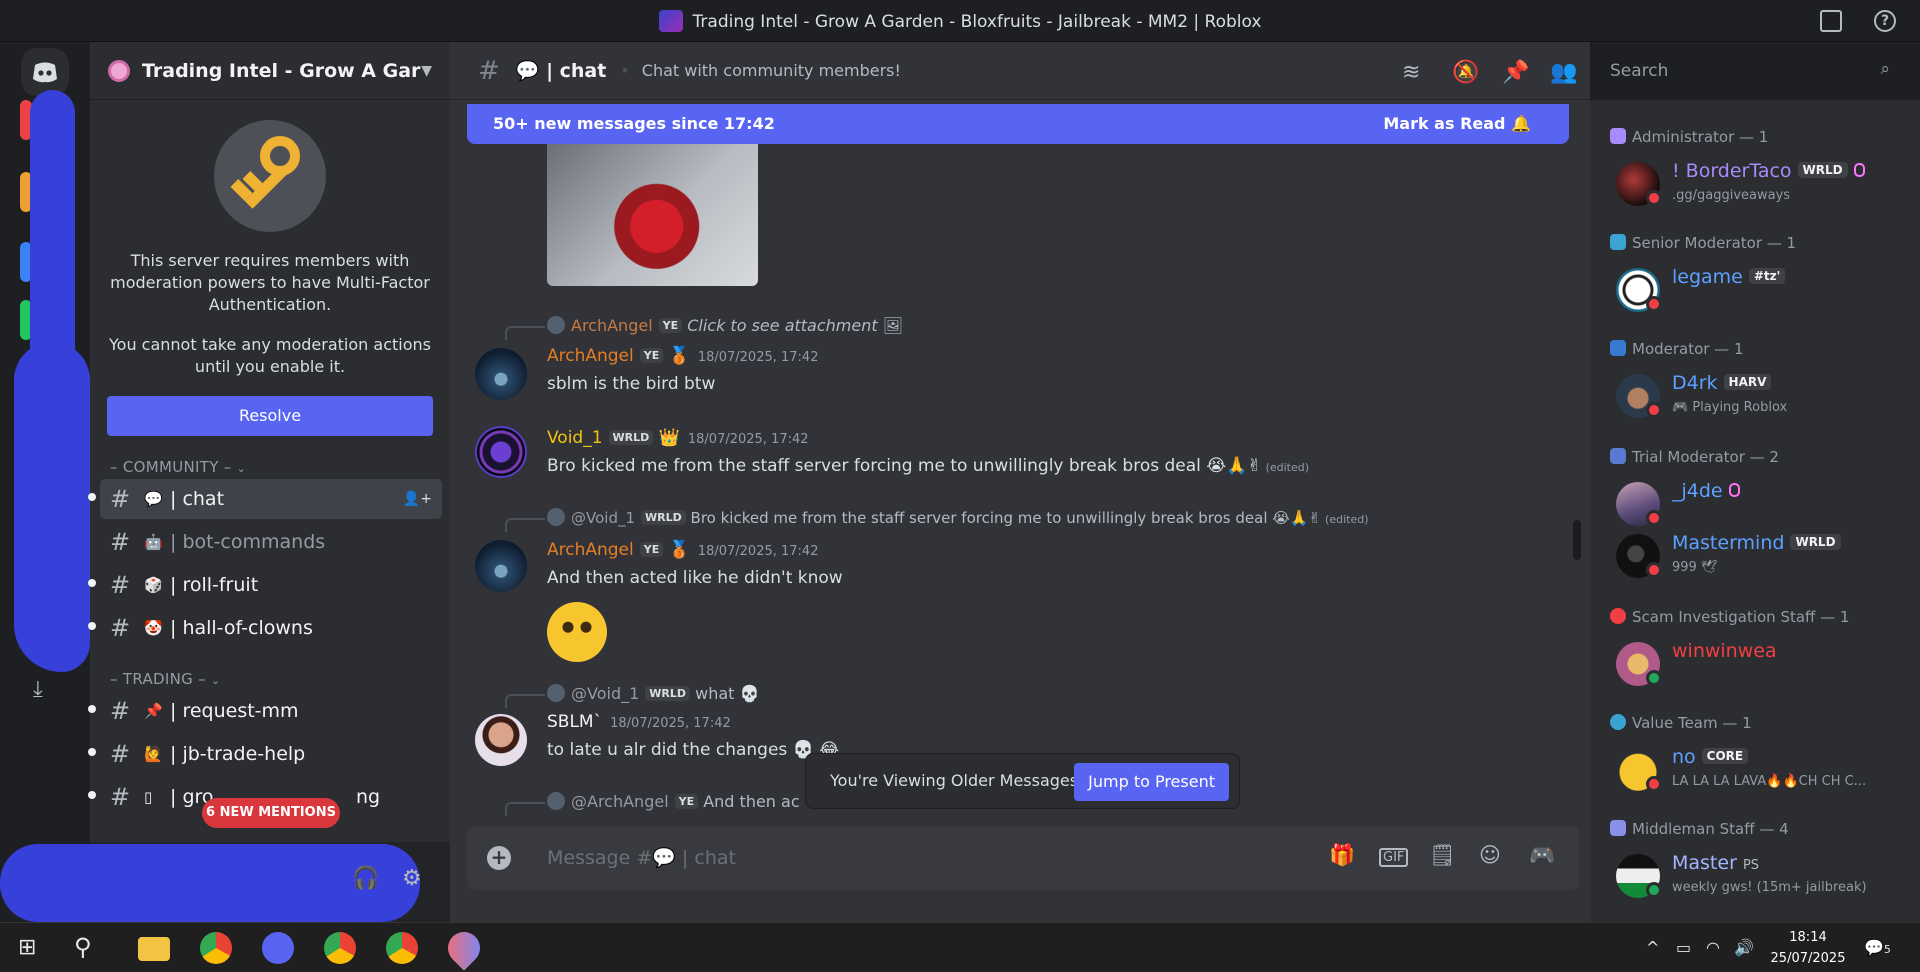 This screenshot has height=972, width=1920. I want to click on member-item: ! BorderTaco WRLD .gg/gaggiveaways, so click(1761, 186).